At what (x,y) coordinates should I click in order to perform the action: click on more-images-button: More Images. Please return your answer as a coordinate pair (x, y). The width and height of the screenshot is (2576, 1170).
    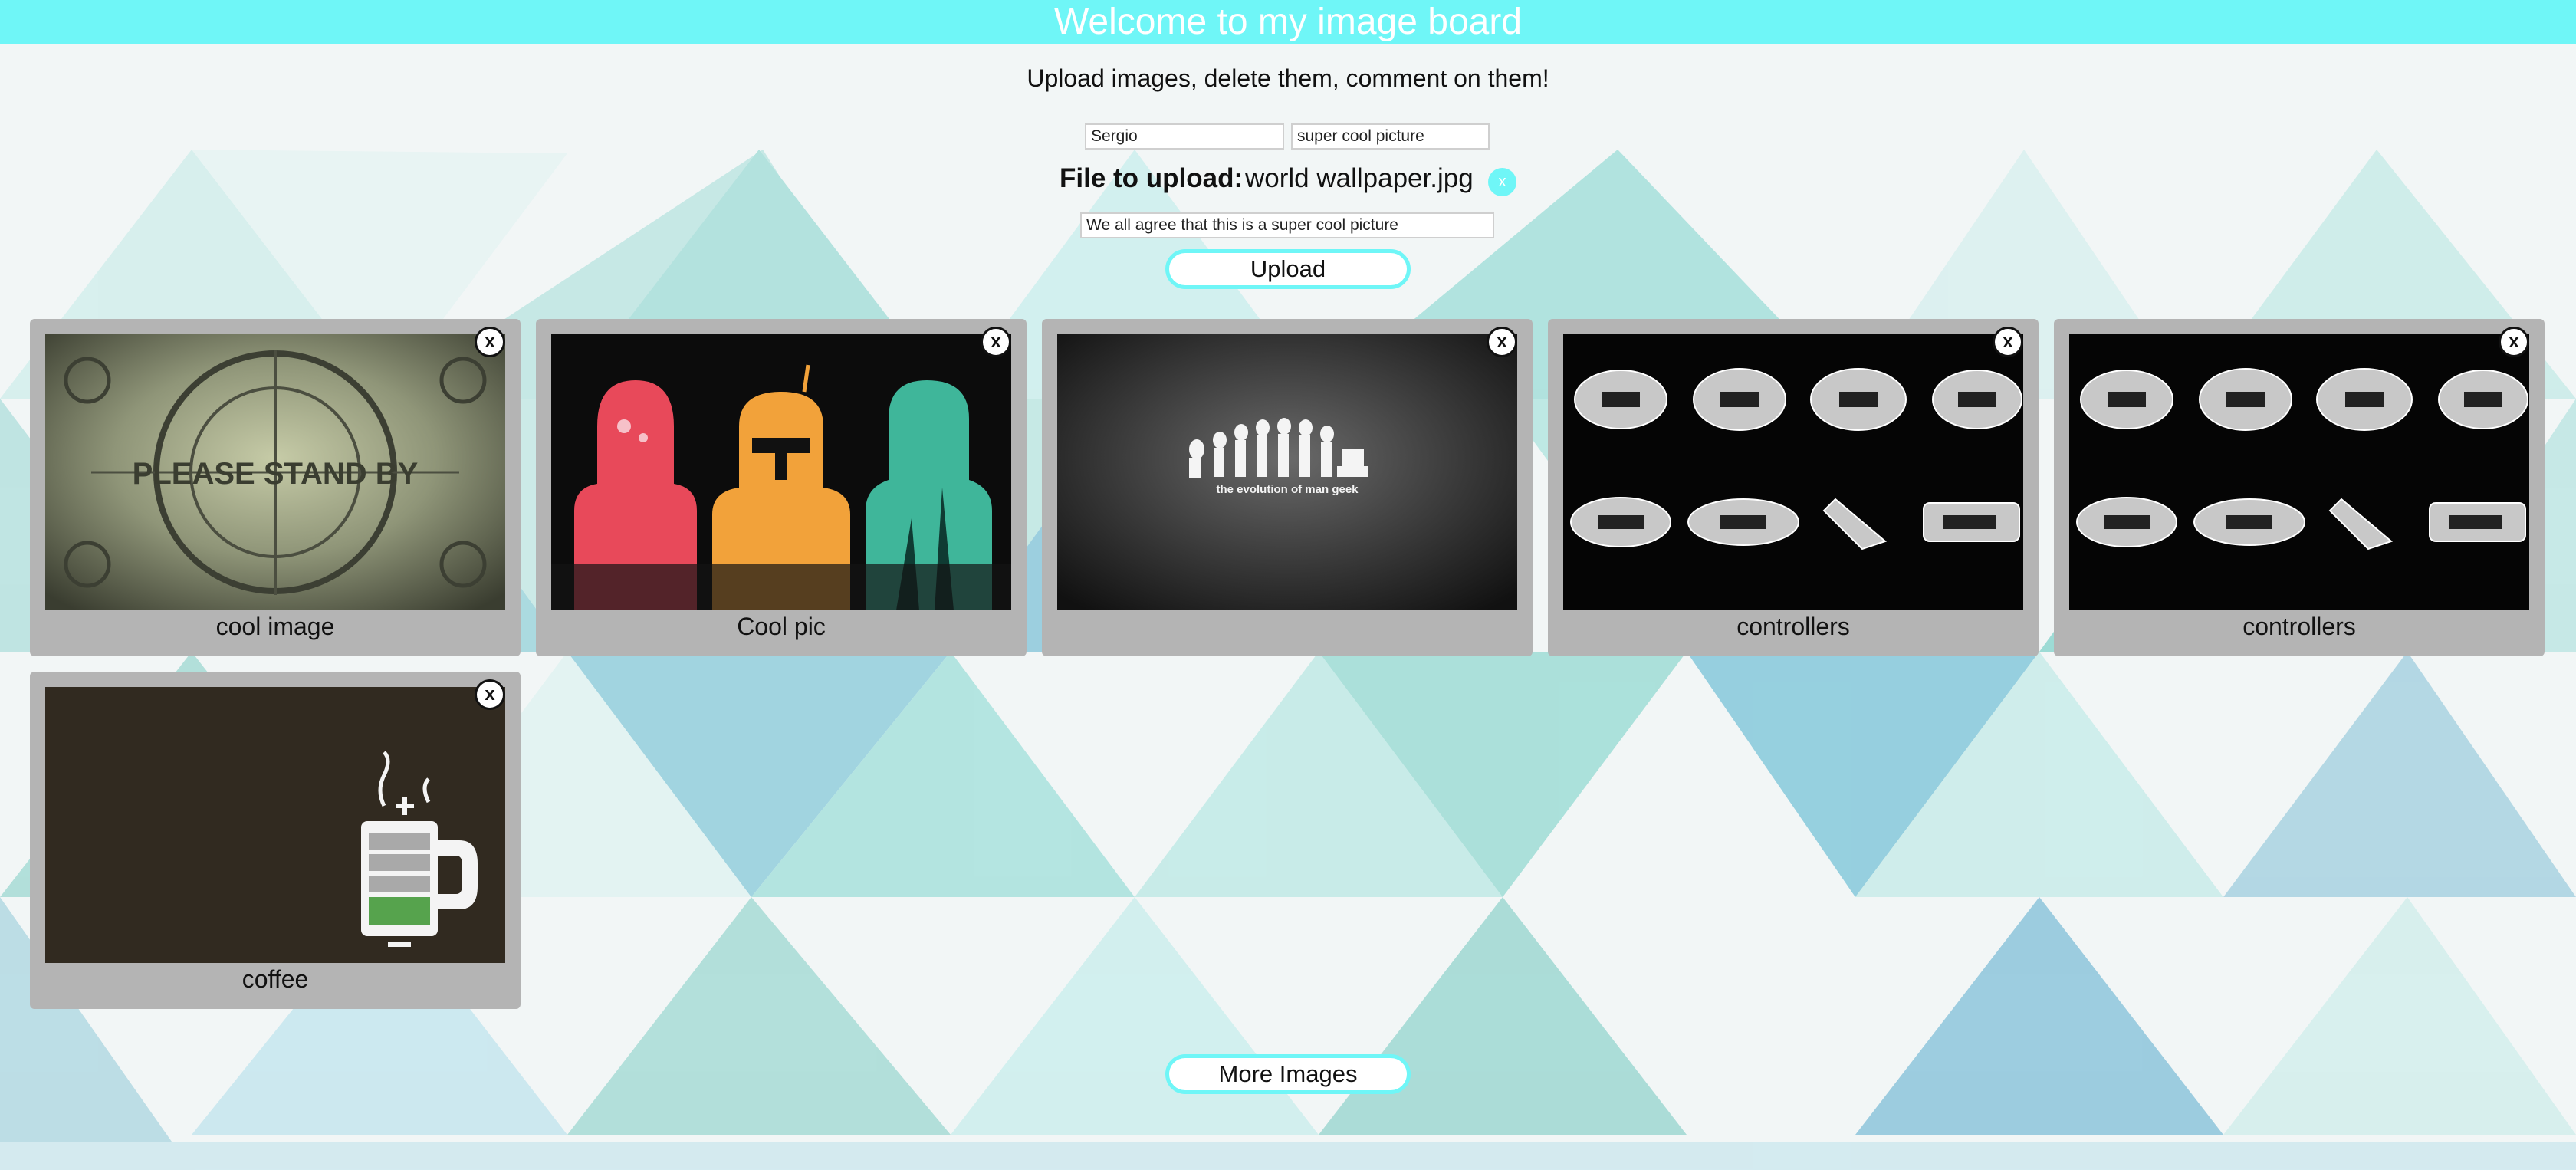
    Looking at the image, I should click on (1288, 1074).